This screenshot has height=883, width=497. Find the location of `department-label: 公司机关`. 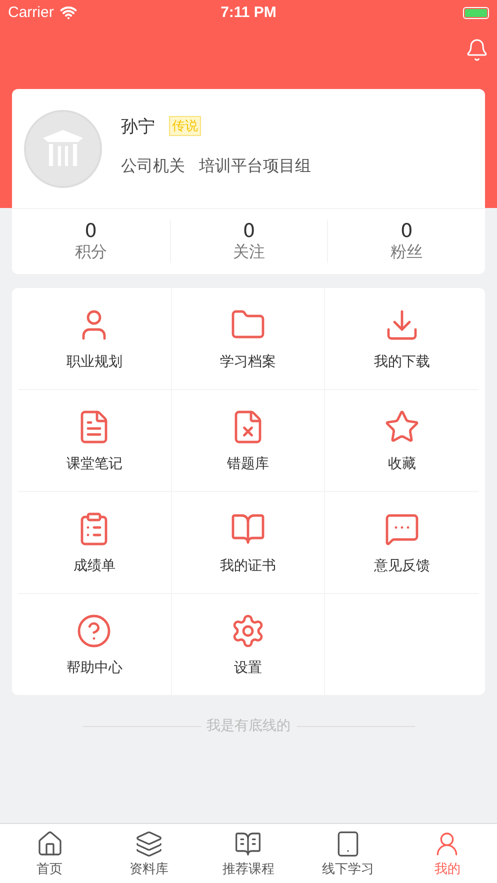

department-label: 公司机关 is located at coordinates (153, 166).